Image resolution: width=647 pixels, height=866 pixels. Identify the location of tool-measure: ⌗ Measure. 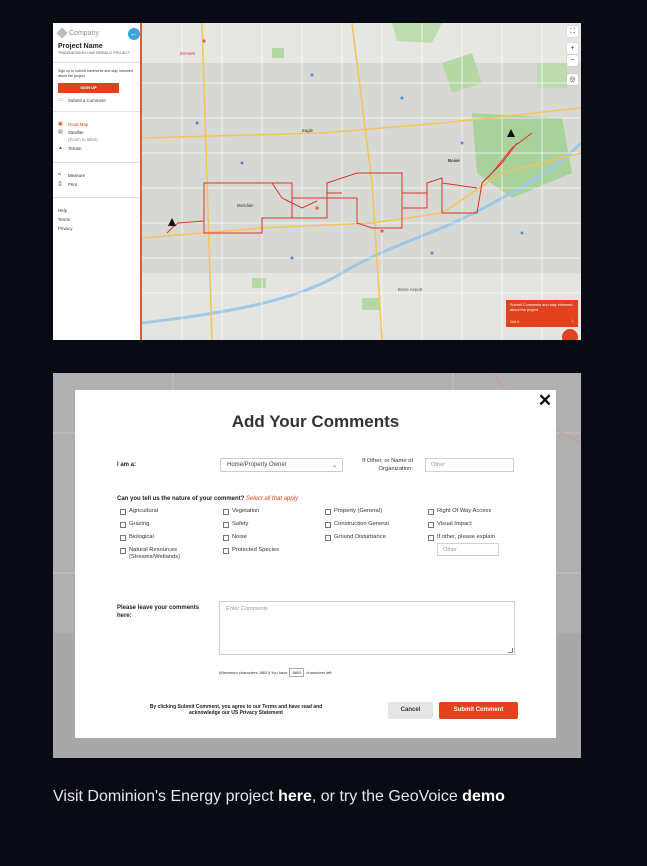
(71, 175).